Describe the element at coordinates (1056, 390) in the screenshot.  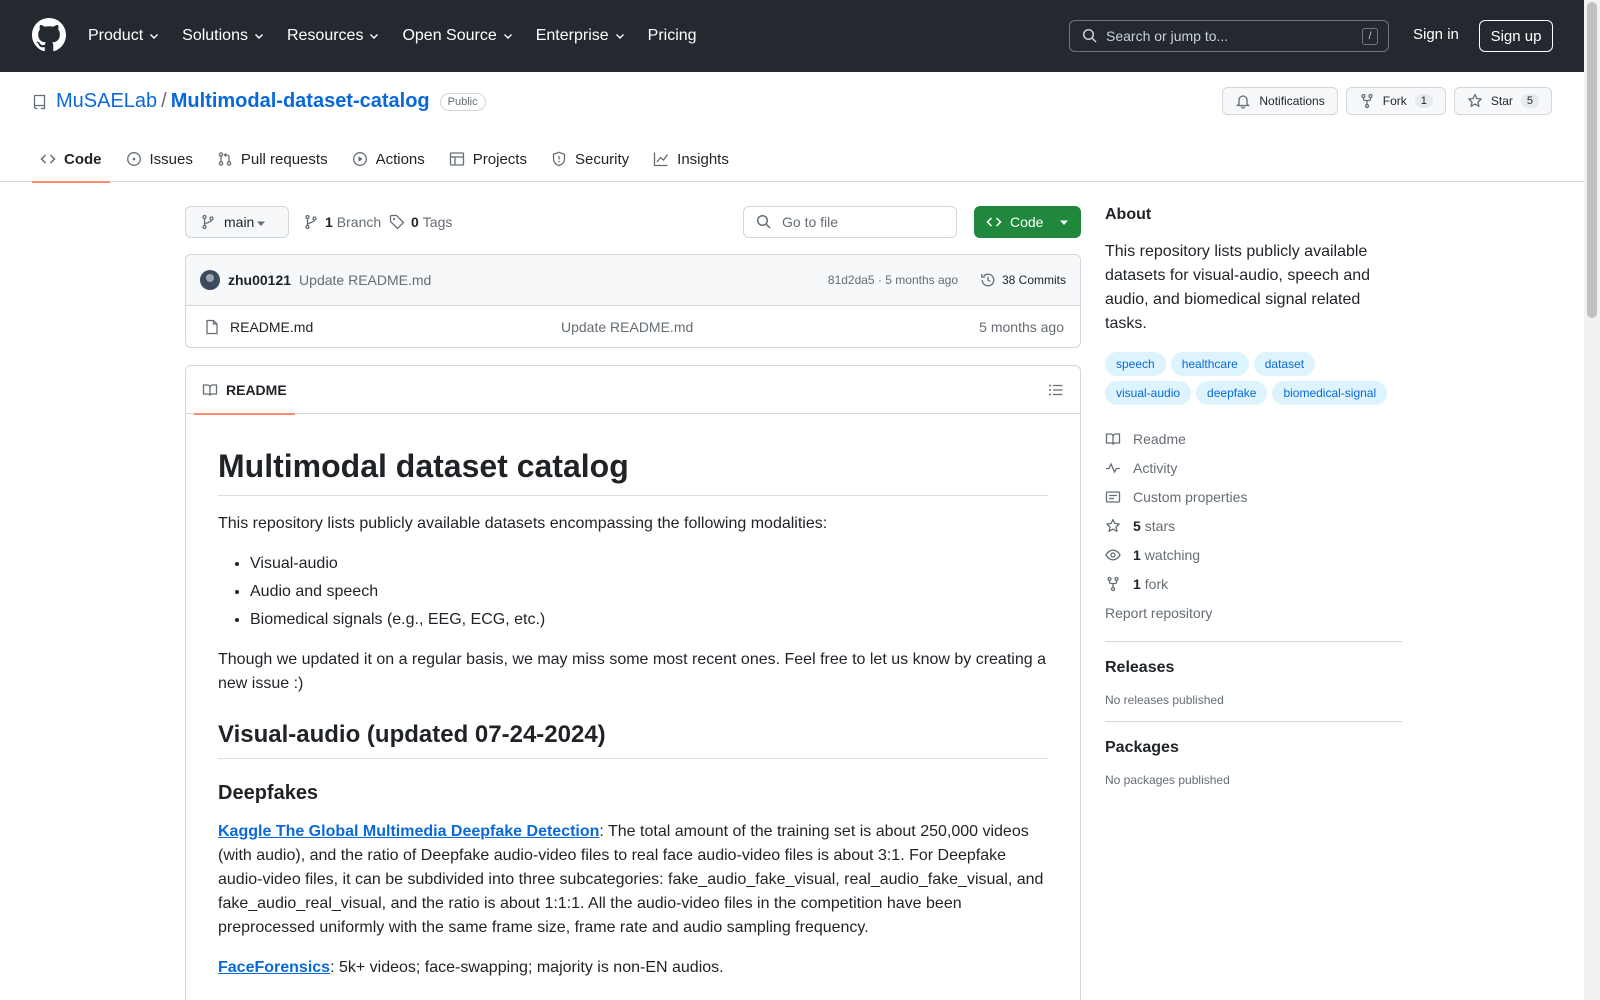
I see `list-icon` at that location.